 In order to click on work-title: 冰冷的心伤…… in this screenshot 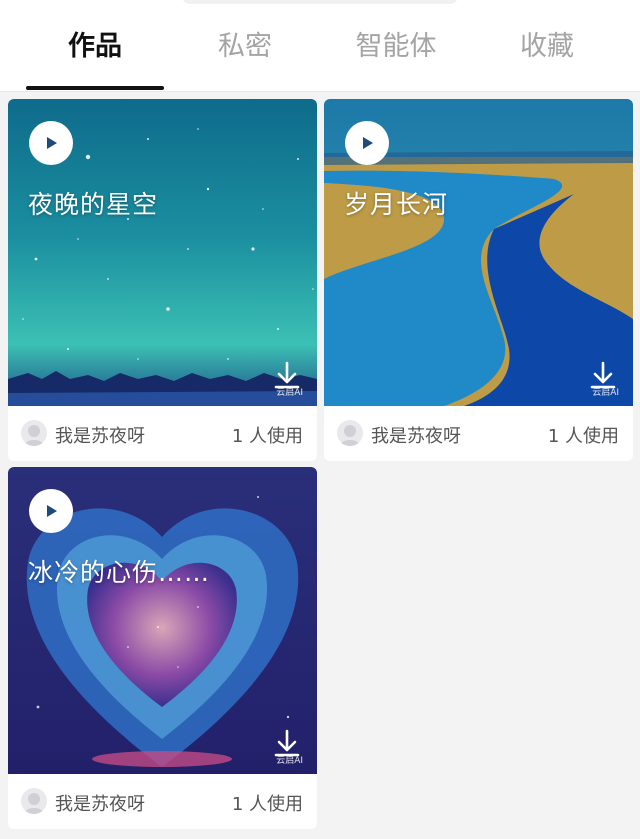, I will do `click(119, 572)`.